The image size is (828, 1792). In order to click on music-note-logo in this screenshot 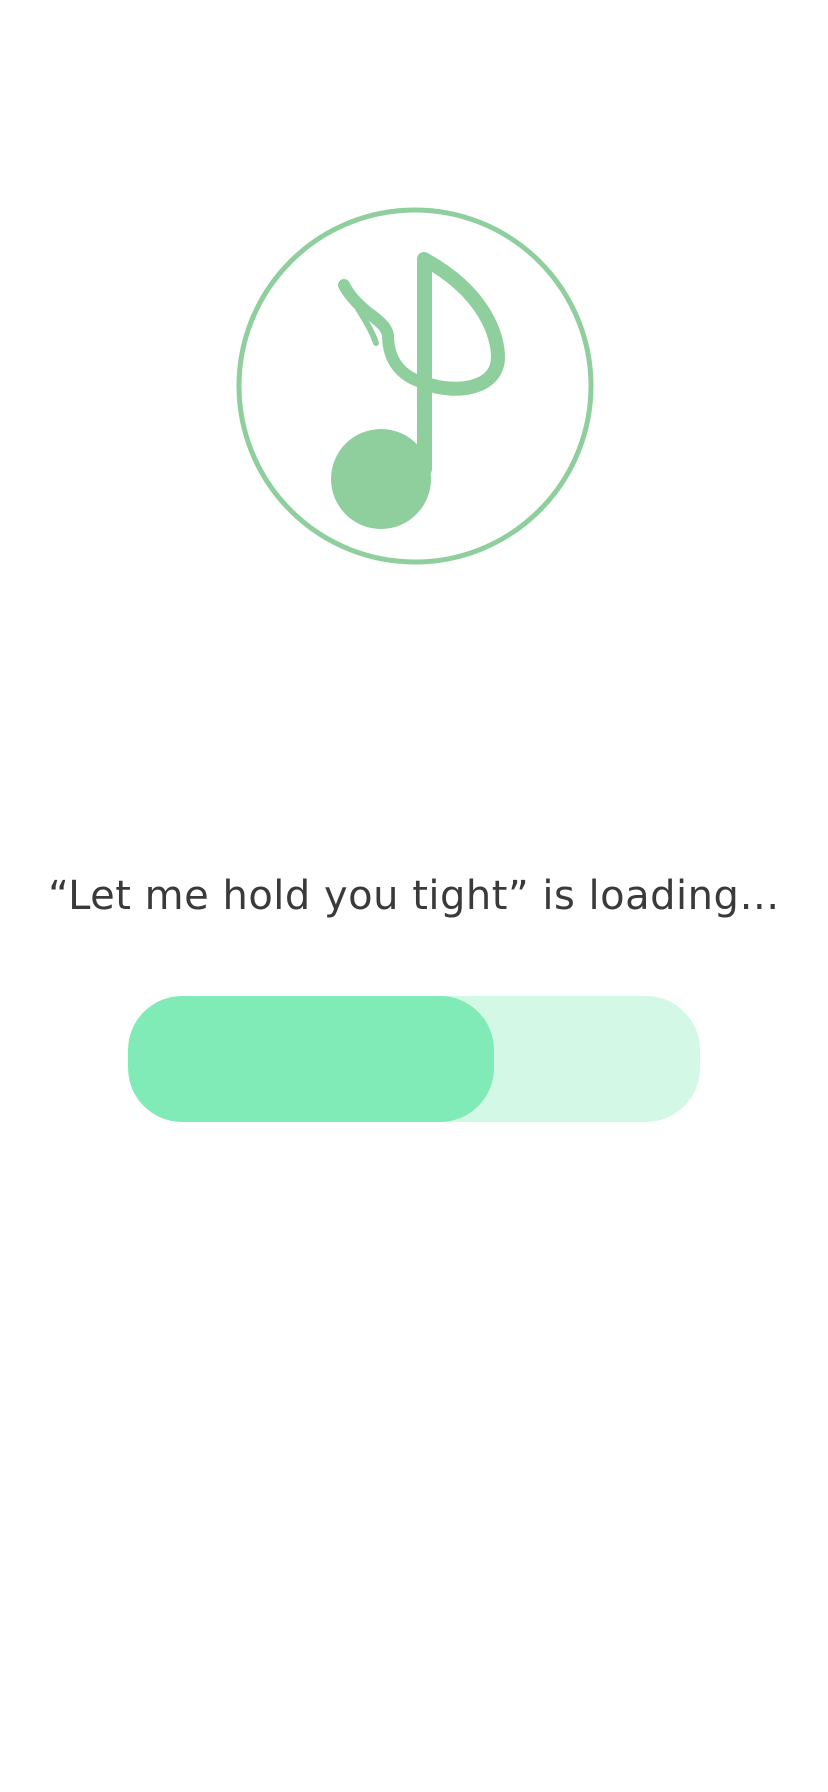, I will do `click(415, 386)`.